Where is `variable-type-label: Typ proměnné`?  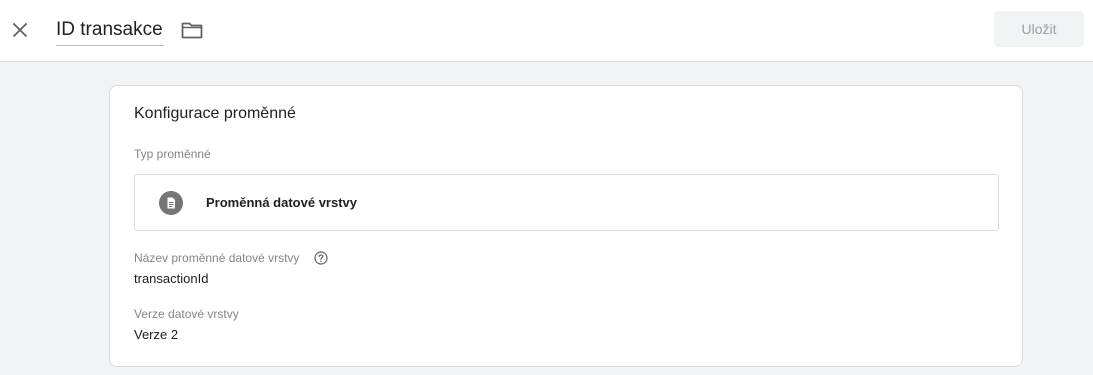 variable-type-label: Typ proměnné is located at coordinates (172, 154).